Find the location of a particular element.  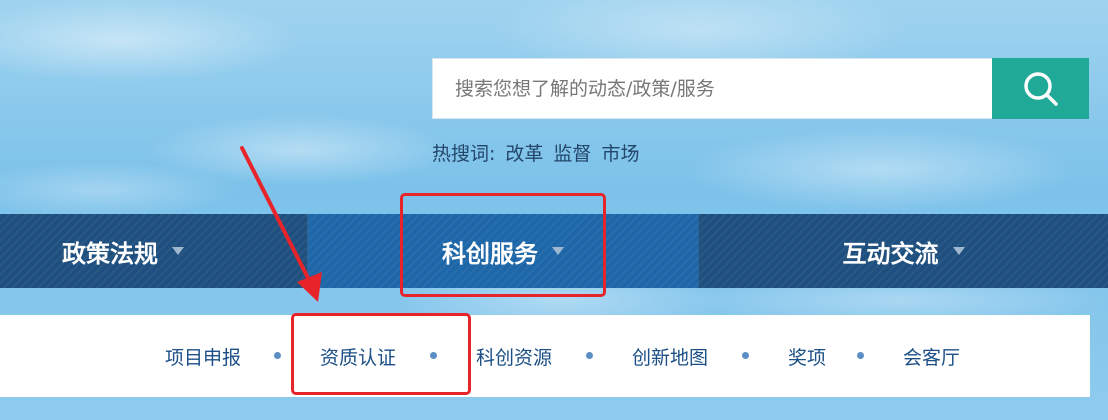

sub-nav-item-reception: 会客厅 is located at coordinates (931, 356).